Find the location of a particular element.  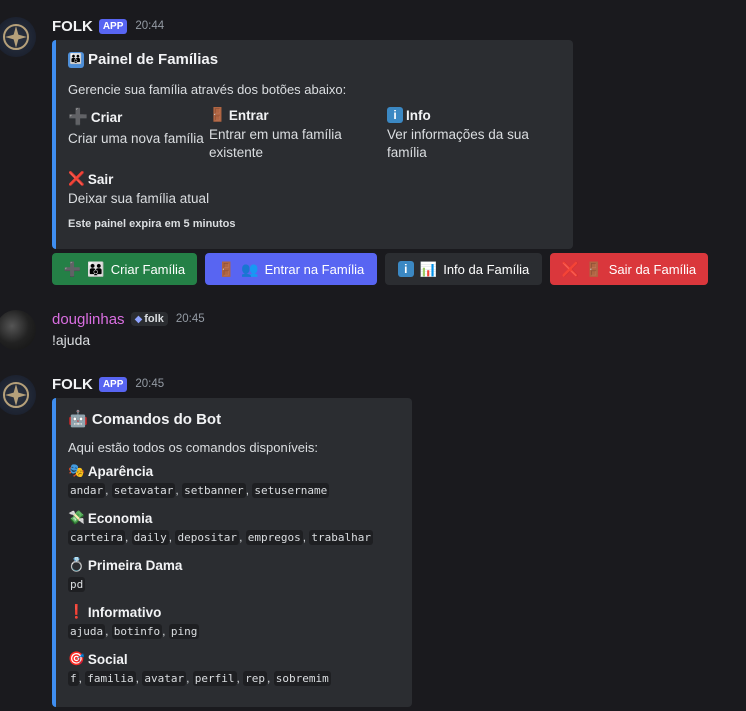

field-criar: ➕ Criar Criar uma nova família is located at coordinates (136, 127).